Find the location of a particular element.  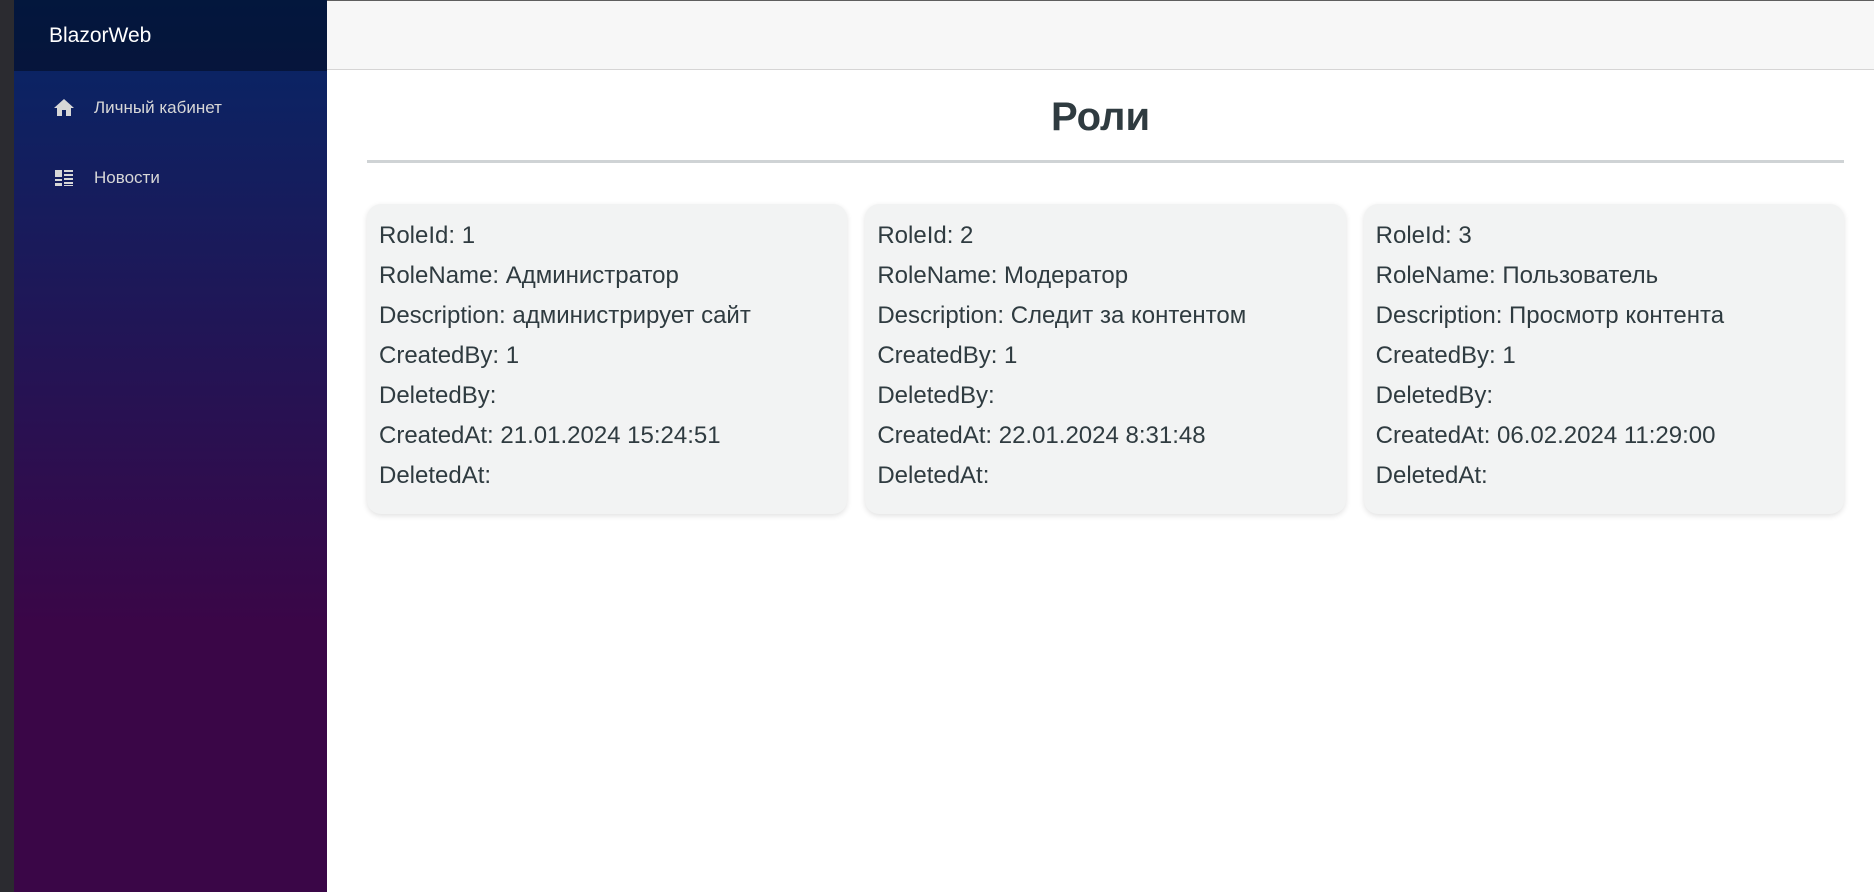

role-description: Description: Просмотр контента is located at coordinates (1550, 315).